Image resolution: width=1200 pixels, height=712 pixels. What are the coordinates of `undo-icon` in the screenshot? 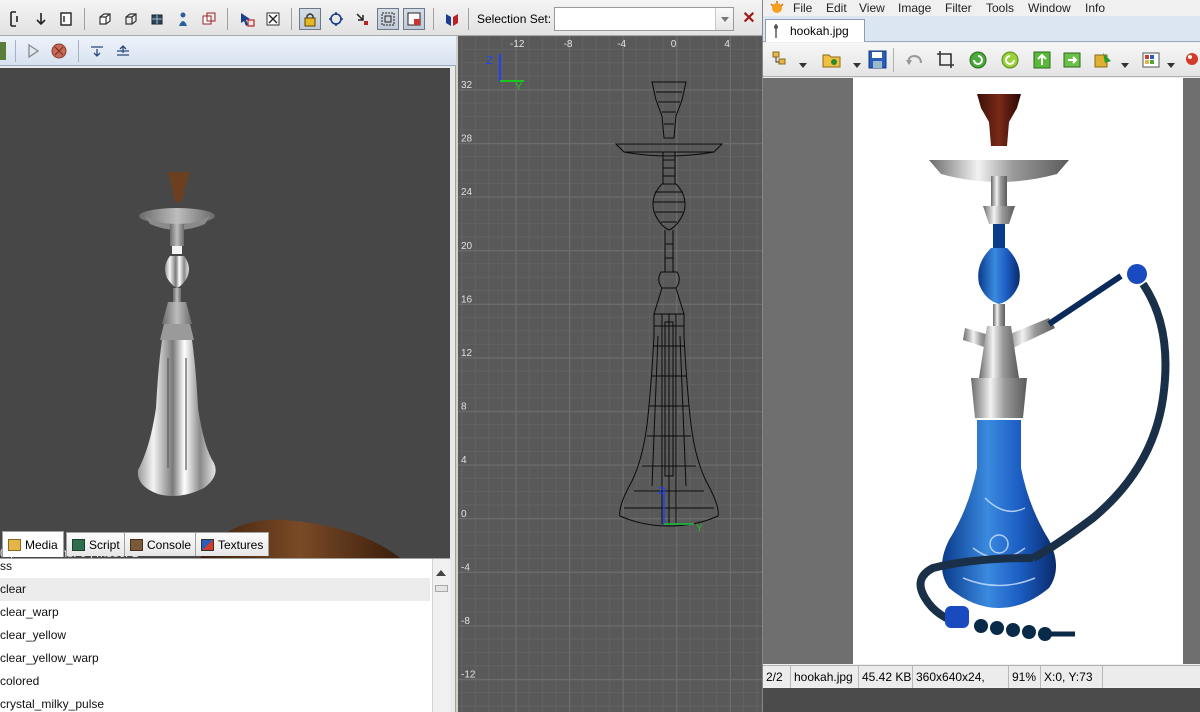 It's located at (914, 61).